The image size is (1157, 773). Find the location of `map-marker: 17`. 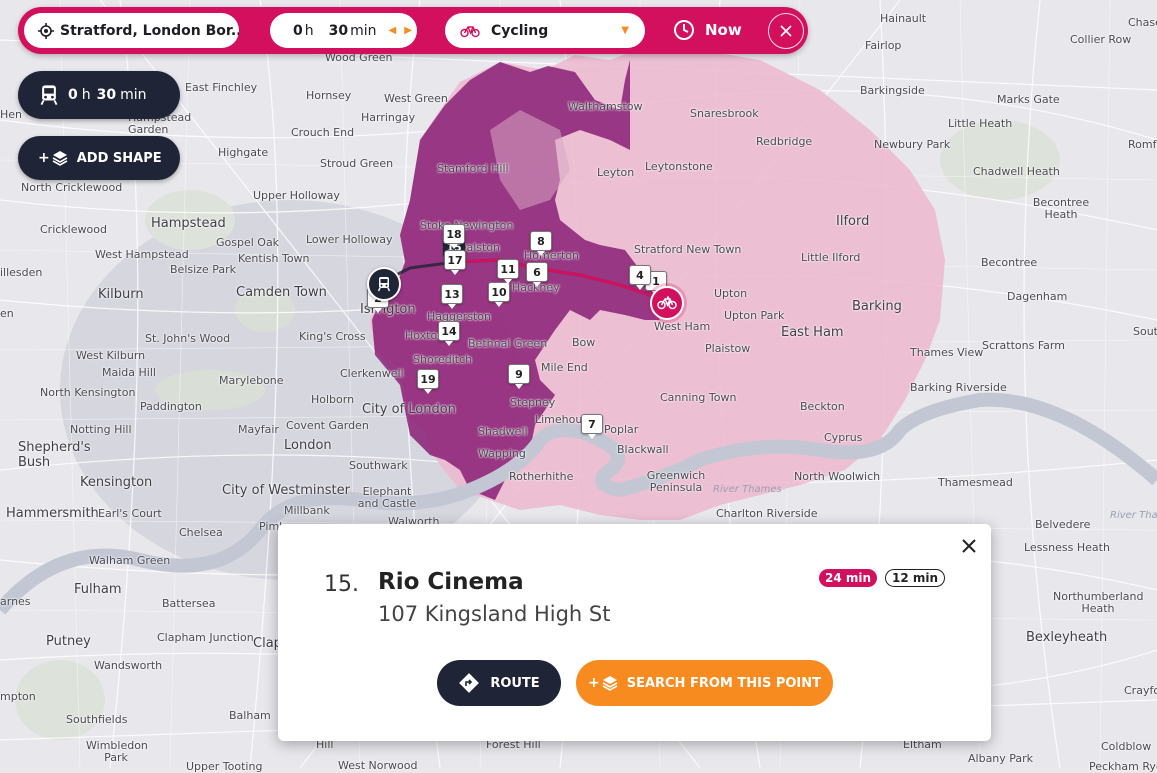

map-marker: 17 is located at coordinates (455, 262).